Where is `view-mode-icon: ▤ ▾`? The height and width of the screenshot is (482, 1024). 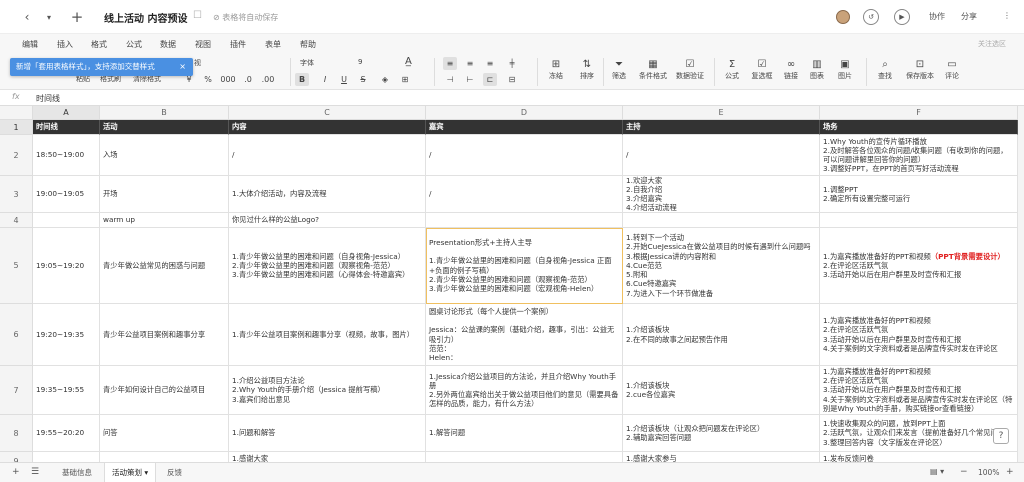 view-mode-icon: ▤ ▾ is located at coordinates (937, 471).